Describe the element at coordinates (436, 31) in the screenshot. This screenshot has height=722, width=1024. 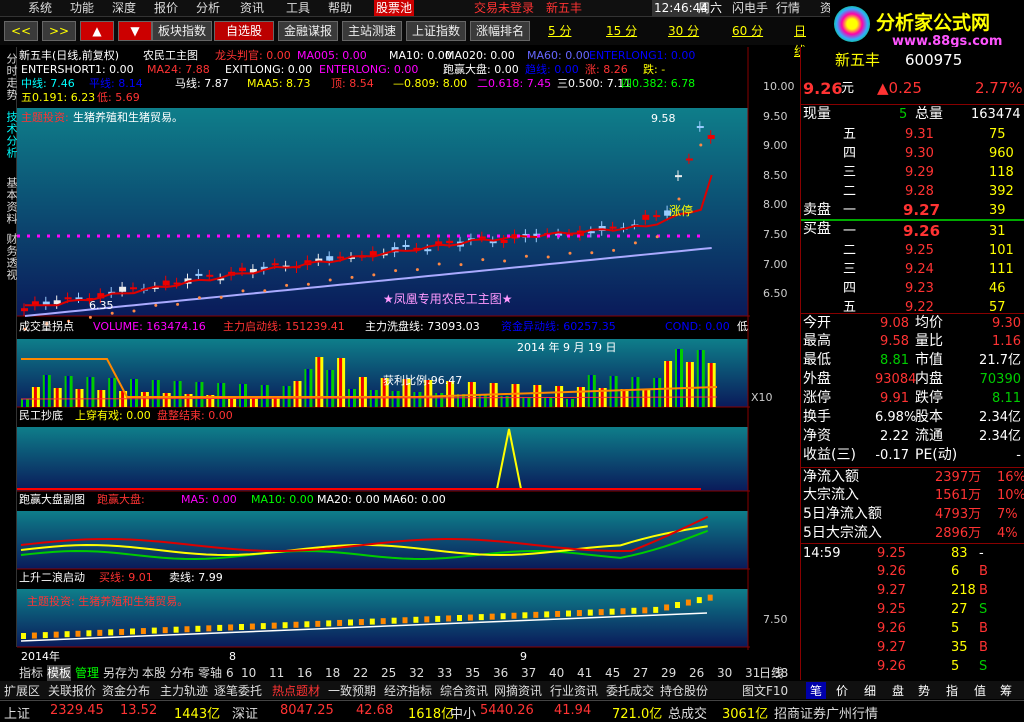
I see `toolbar-button-4: 上证指数` at that location.